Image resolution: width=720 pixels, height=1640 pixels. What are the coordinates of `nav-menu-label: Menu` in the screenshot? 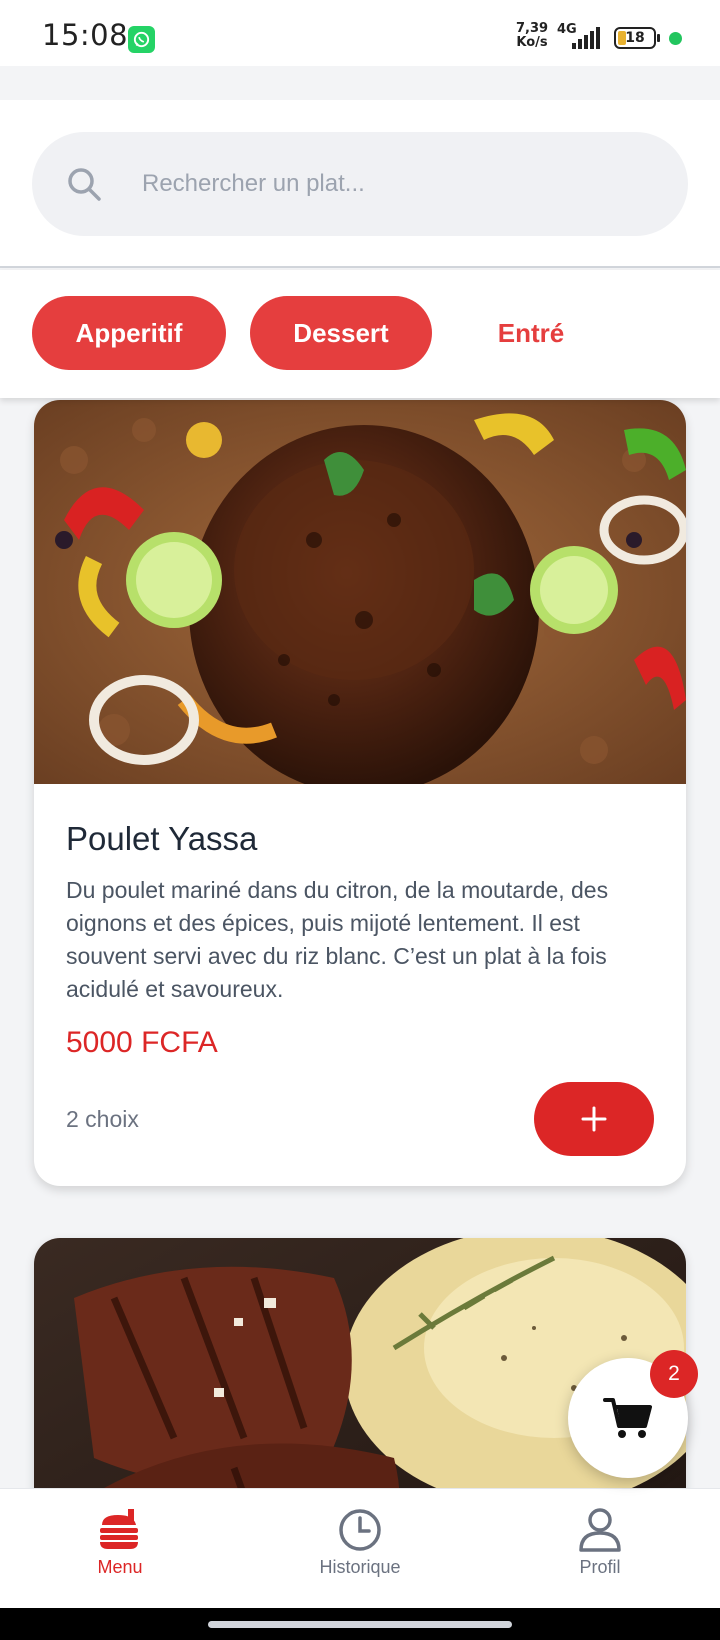 It's located at (120, 1567).